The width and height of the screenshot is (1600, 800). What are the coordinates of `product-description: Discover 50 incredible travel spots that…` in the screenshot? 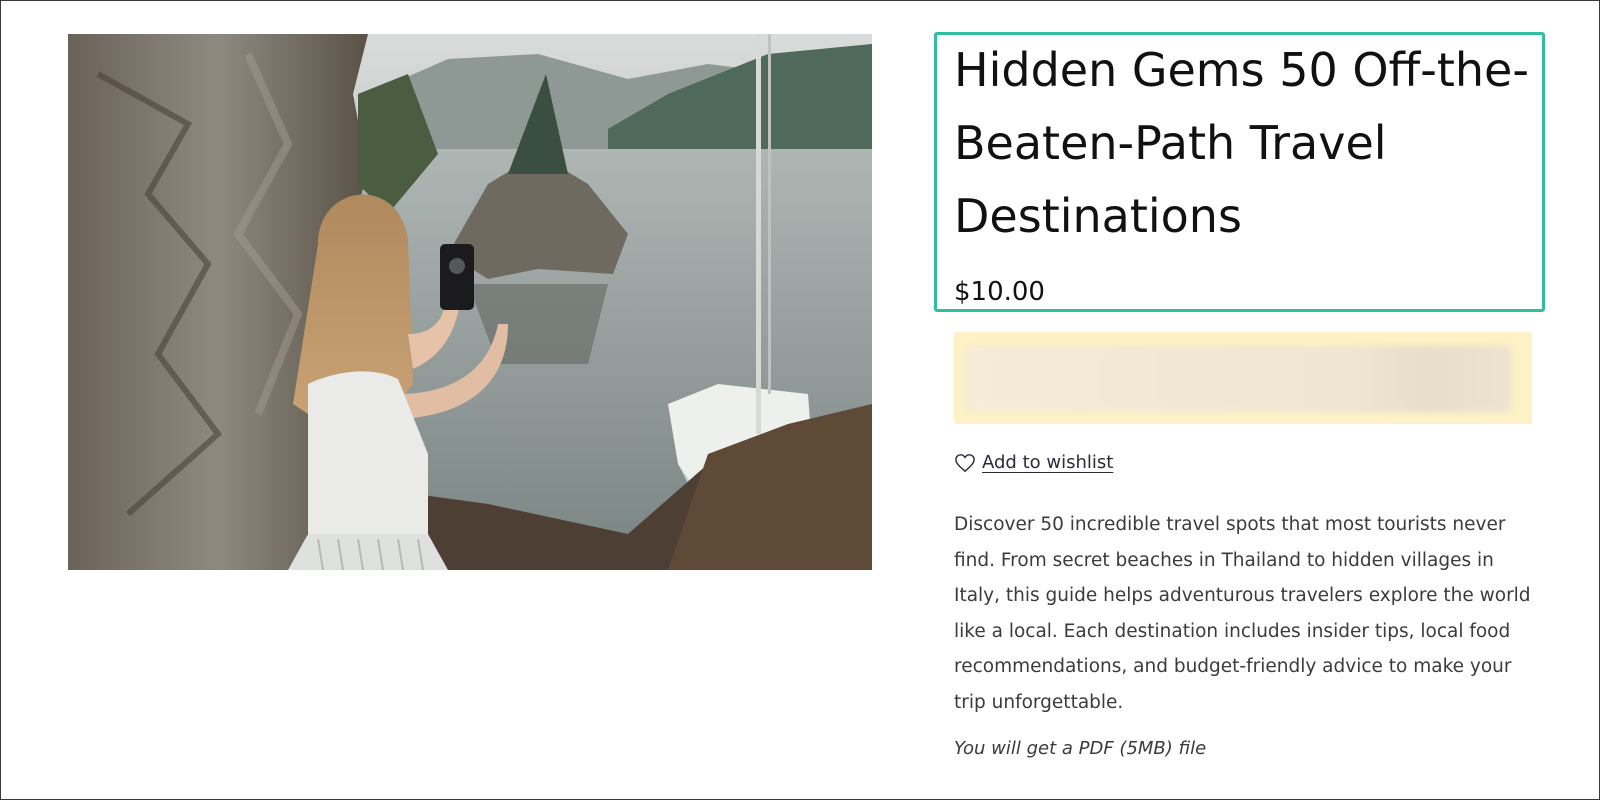 It's located at (1242, 613).